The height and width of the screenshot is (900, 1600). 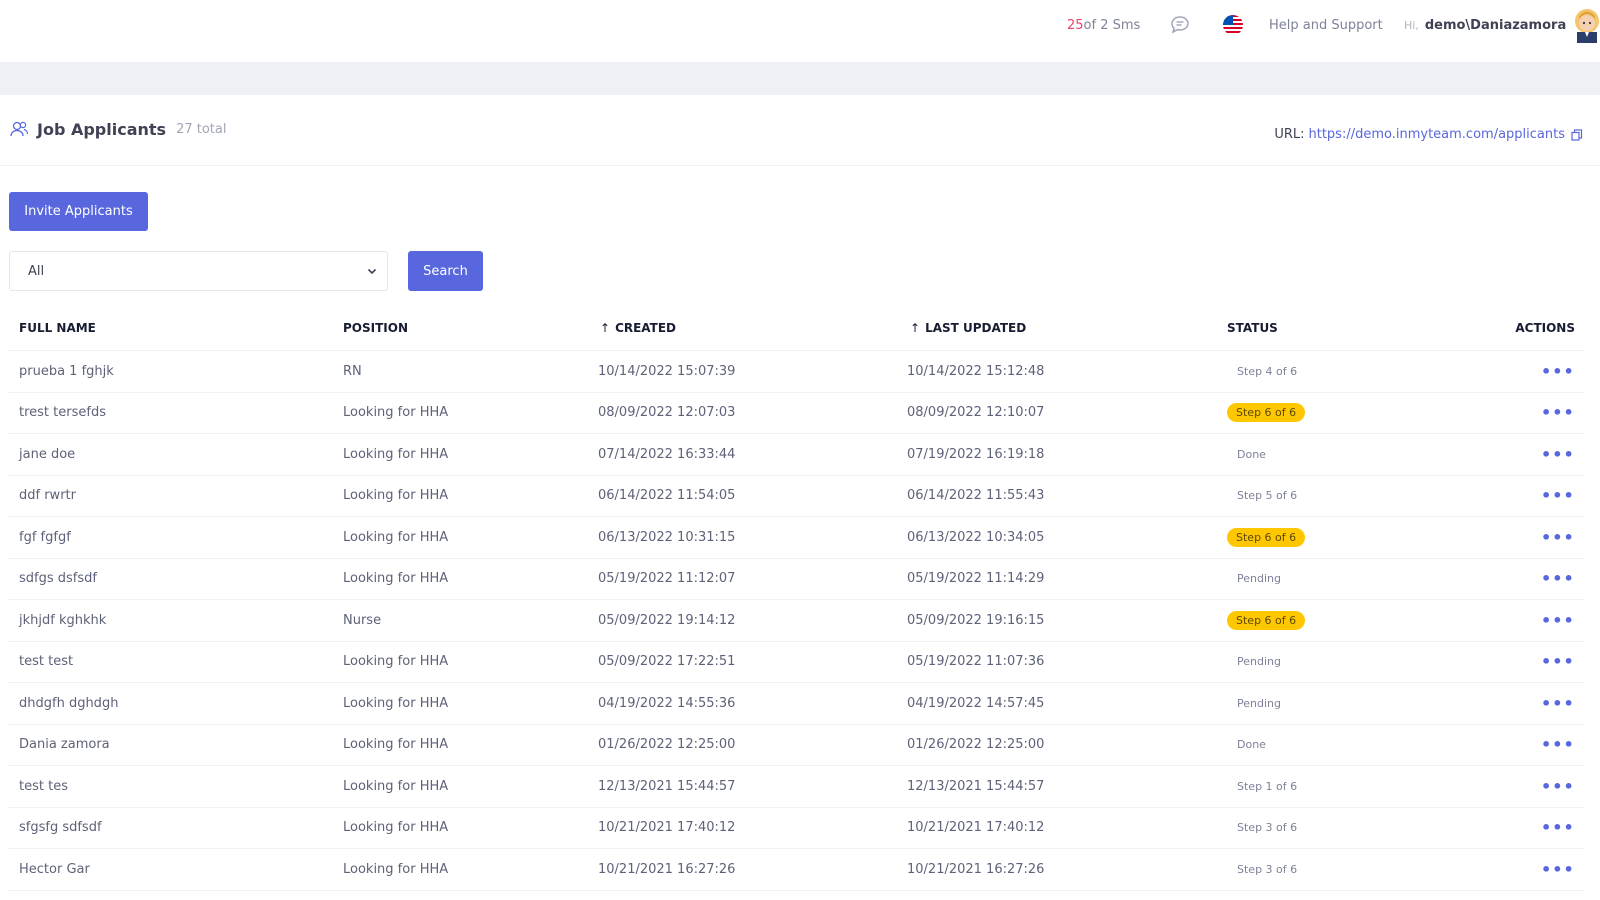 I want to click on status-cell: Step 6 of 6, so click(x=1364, y=620).